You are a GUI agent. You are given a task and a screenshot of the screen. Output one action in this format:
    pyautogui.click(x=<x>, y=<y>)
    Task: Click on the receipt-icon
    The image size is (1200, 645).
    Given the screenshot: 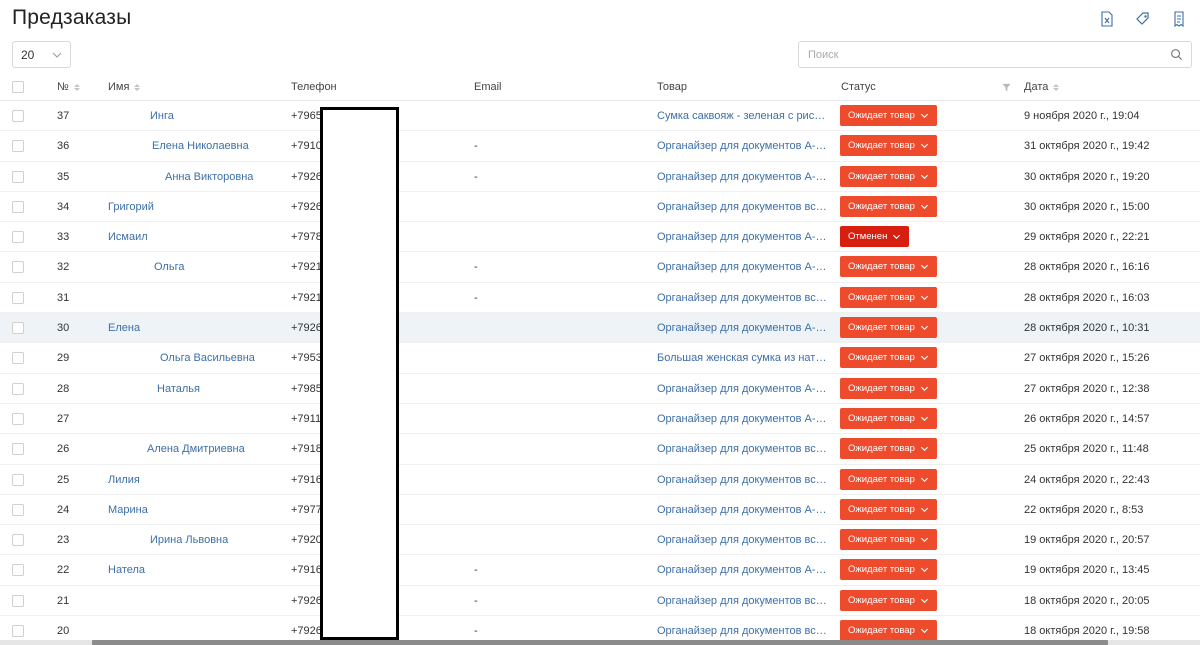 What is the action you would take?
    pyautogui.click(x=1179, y=19)
    